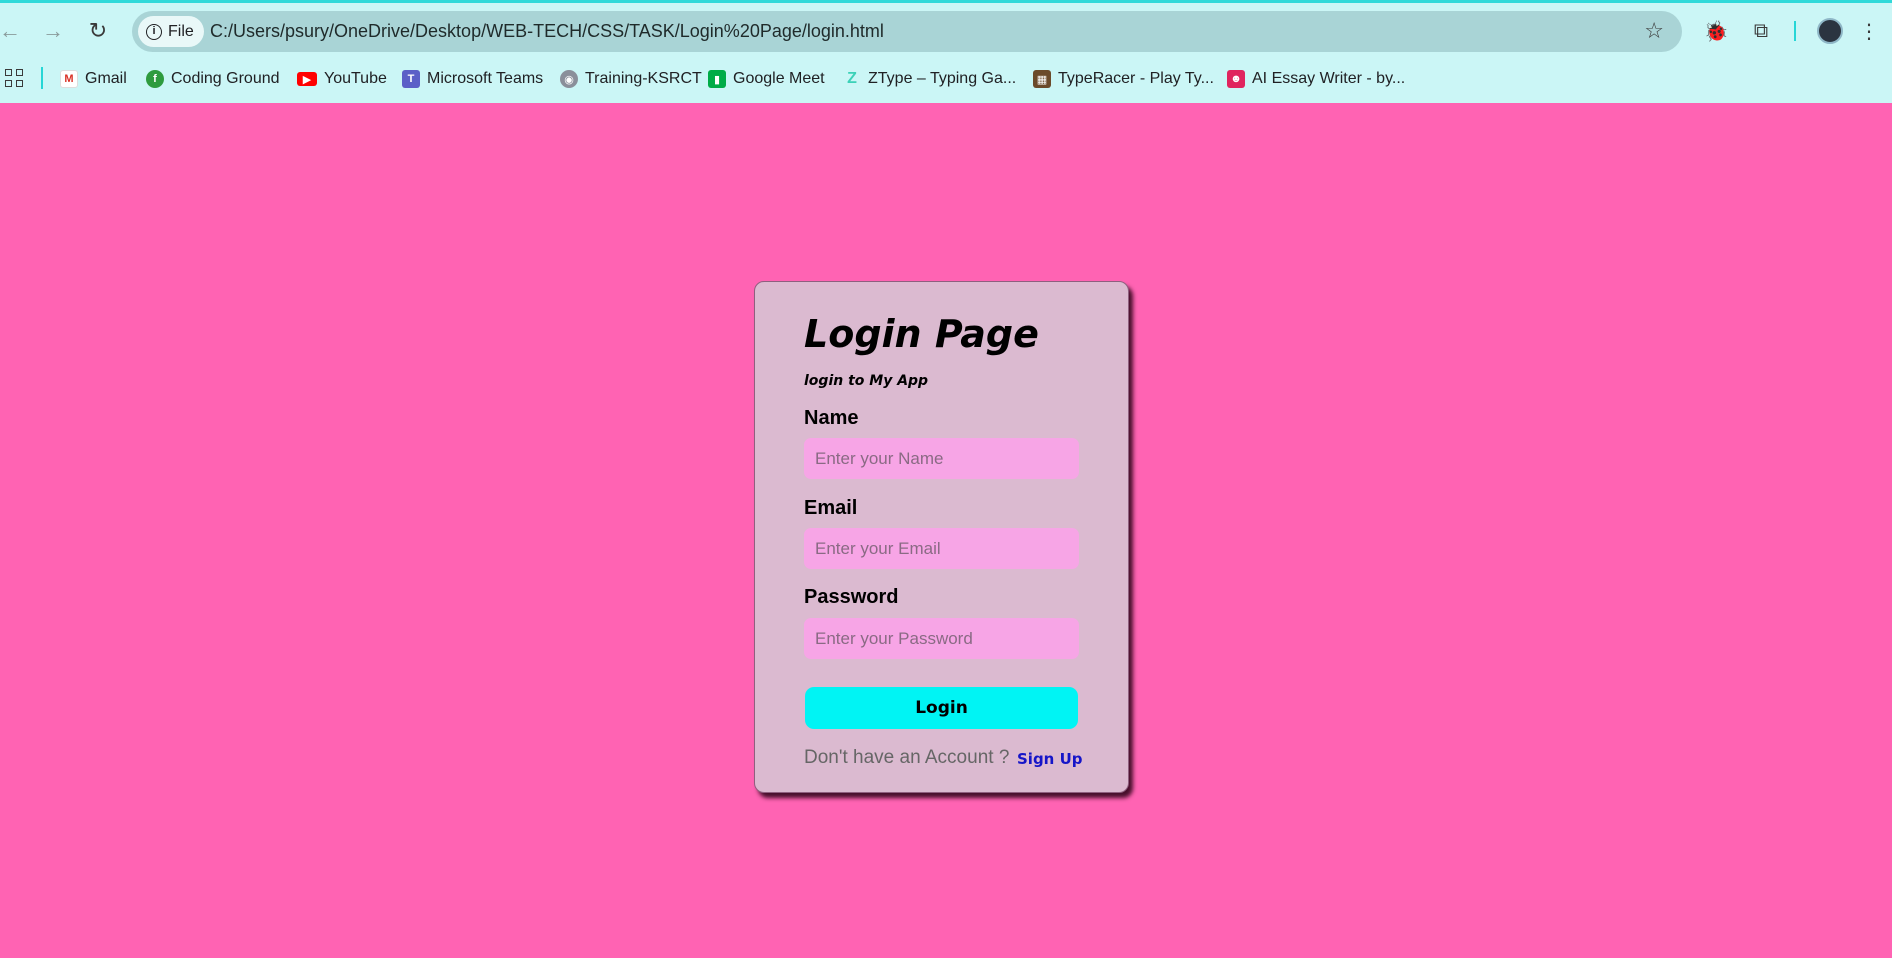  I want to click on site-chip-label: File, so click(181, 31).